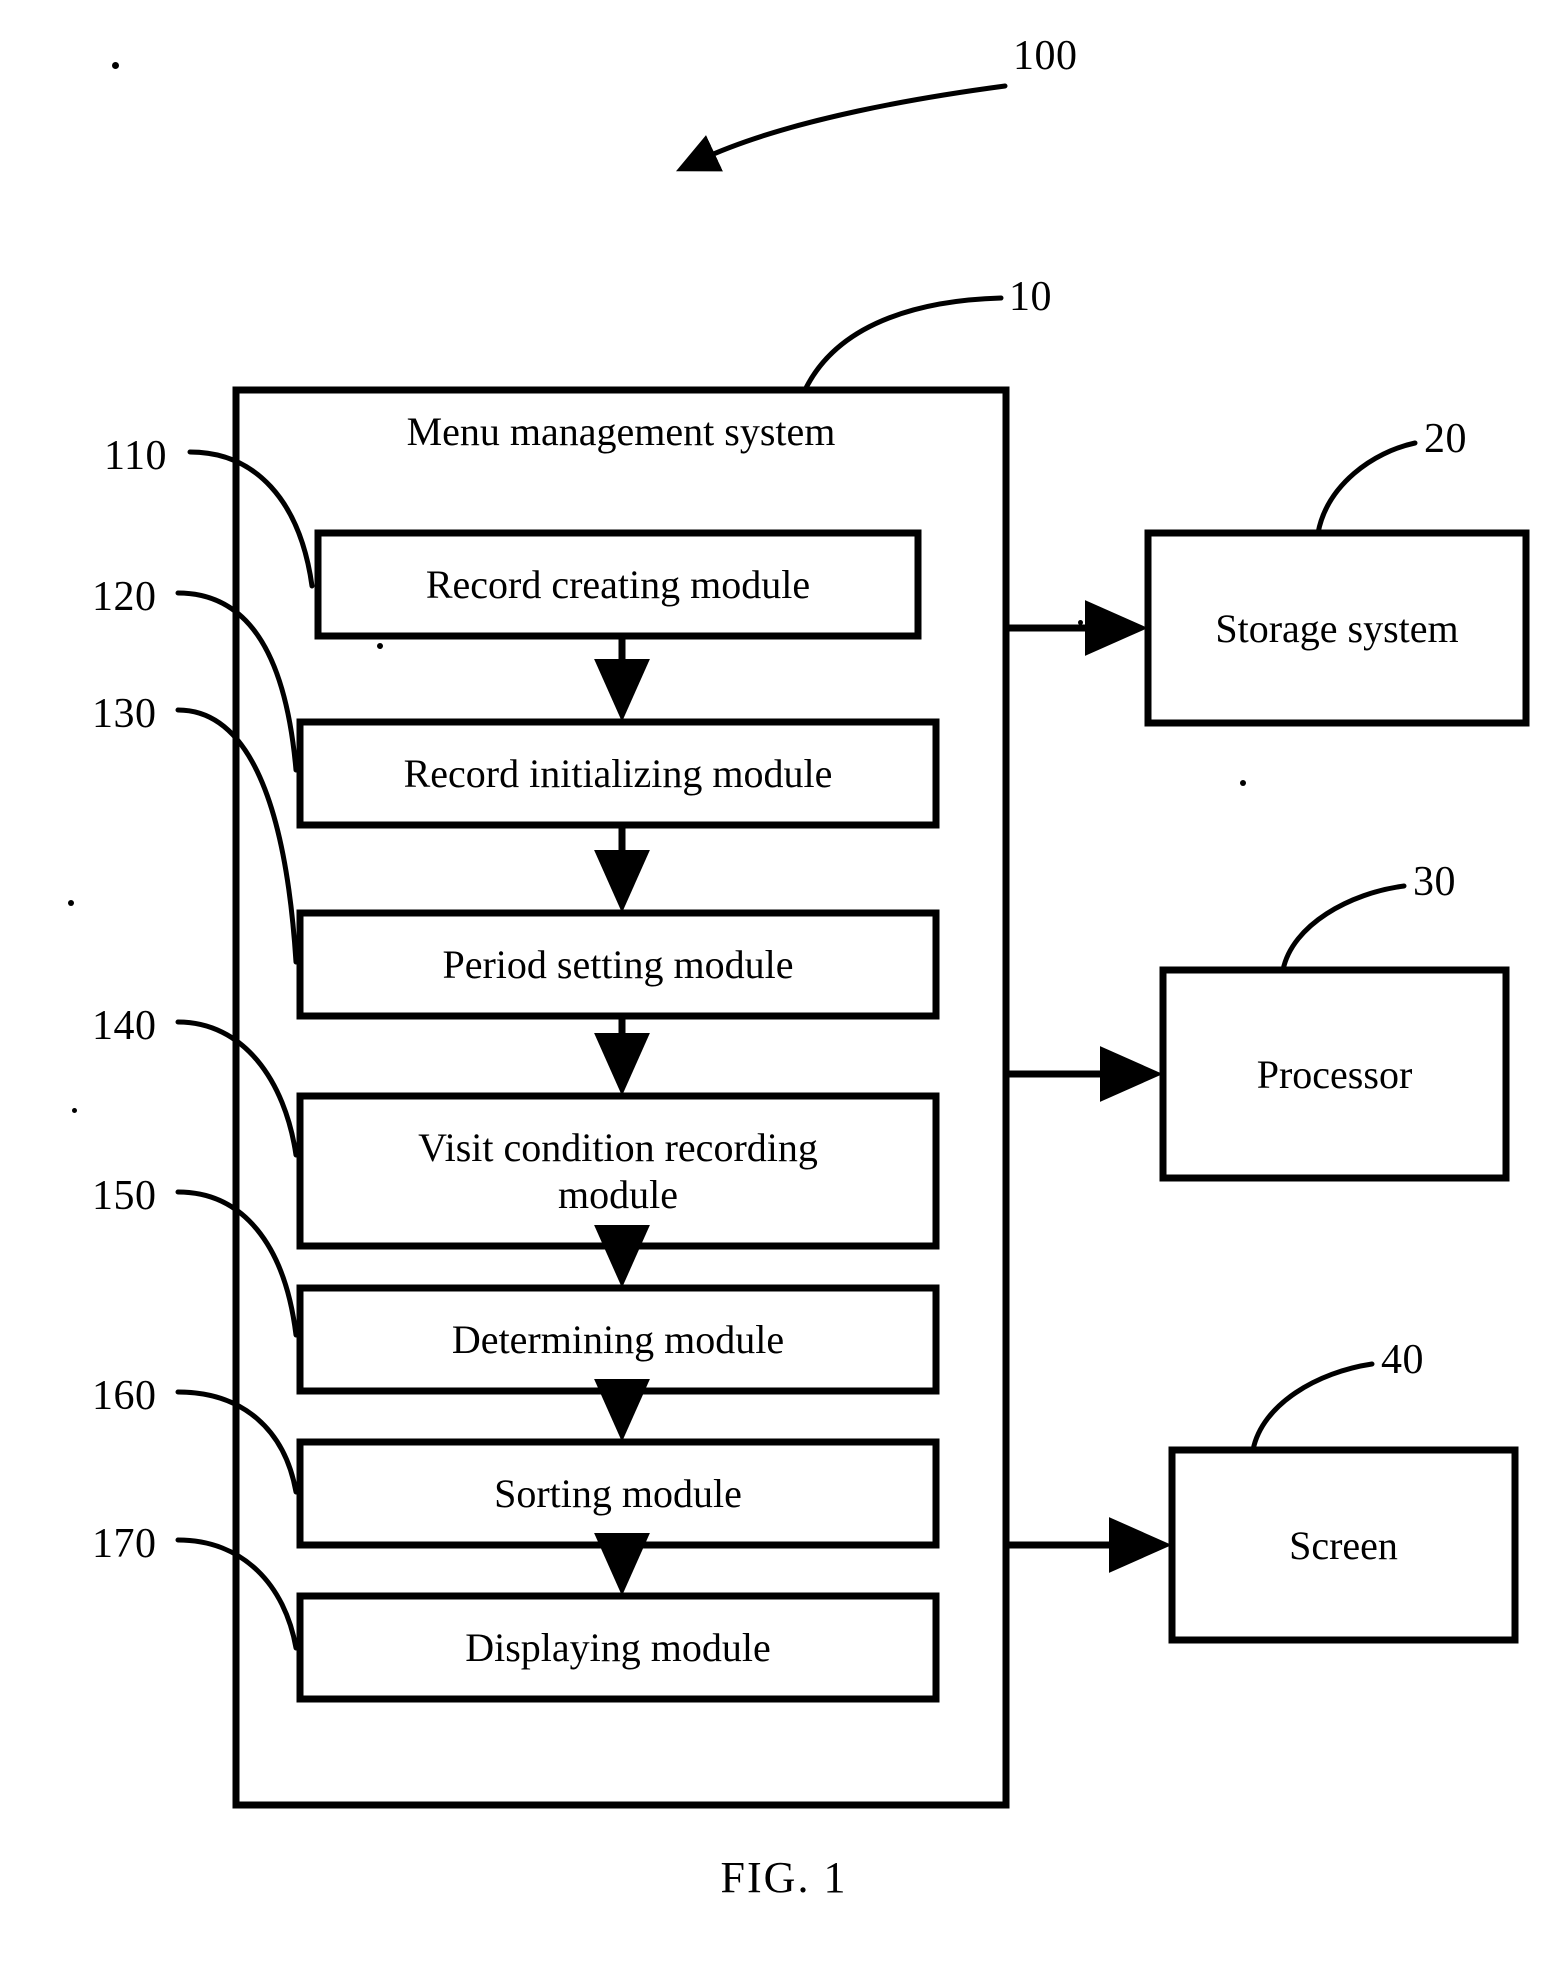  Describe the element at coordinates (124, 597) in the screenshot. I see `reference-numeral-120: 120` at that location.